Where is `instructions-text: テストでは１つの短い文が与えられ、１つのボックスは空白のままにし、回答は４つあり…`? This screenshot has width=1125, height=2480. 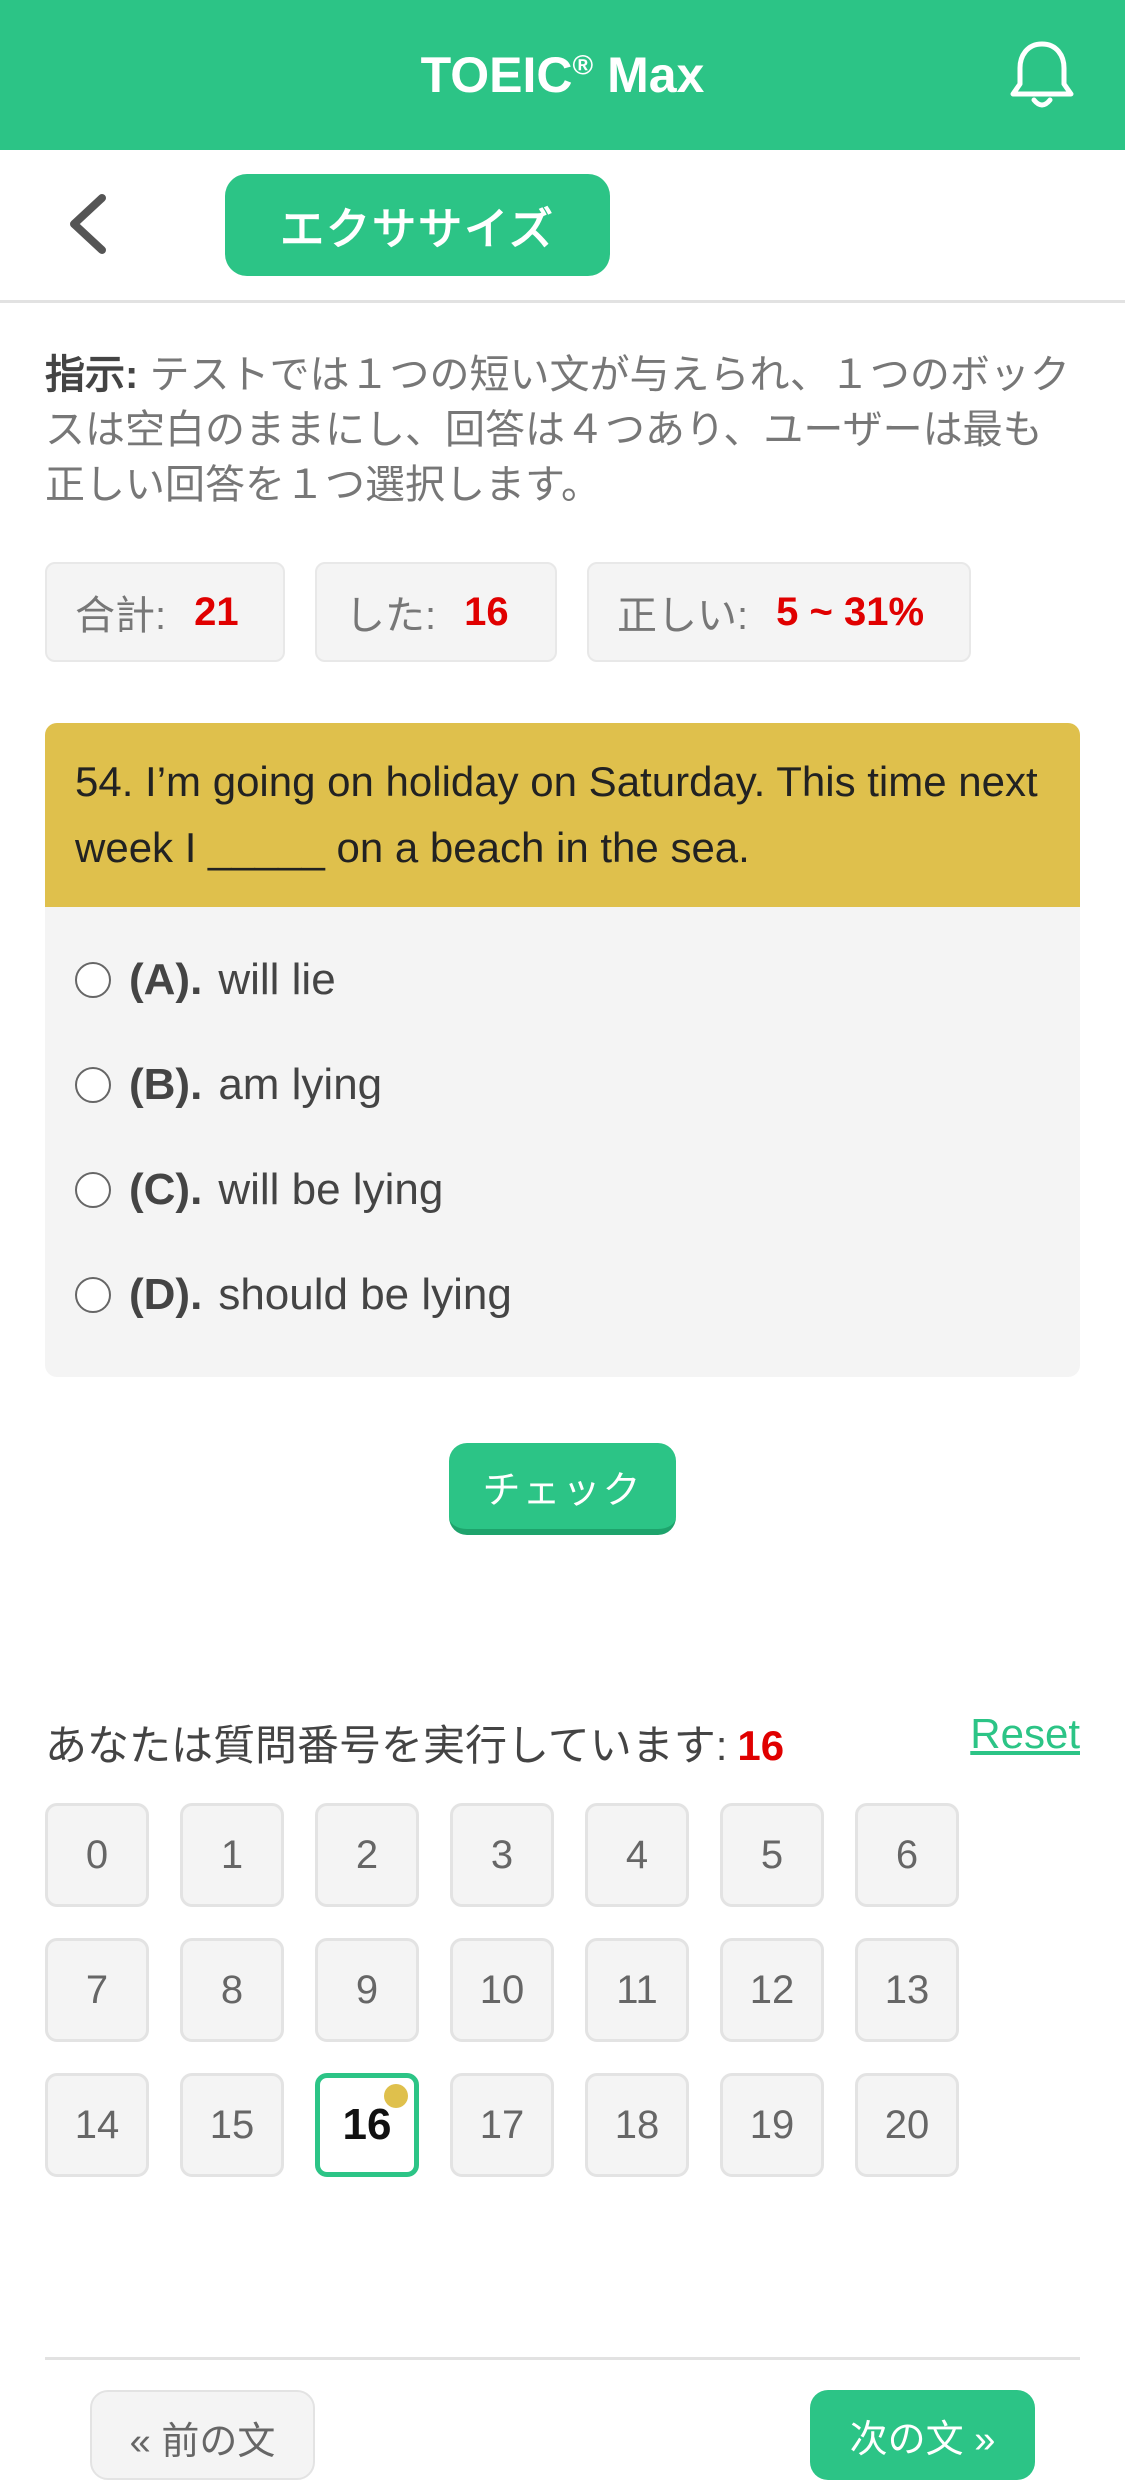 instructions-text: テストでは１つの短い文が与えられ、１つのボックスは空白のままにし、回答は４つあり… is located at coordinates (557, 430).